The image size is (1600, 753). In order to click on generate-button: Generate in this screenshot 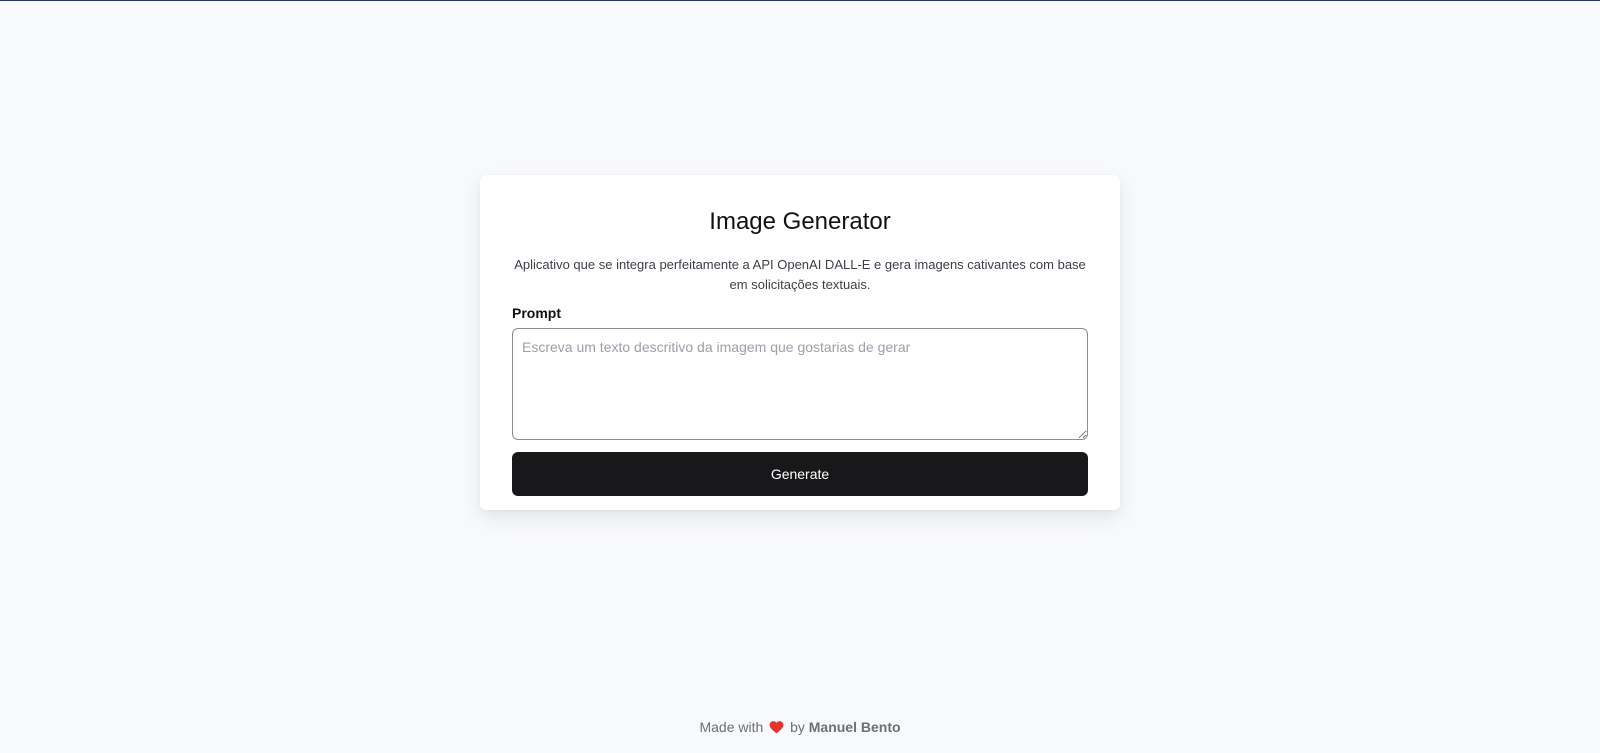, I will do `click(800, 474)`.